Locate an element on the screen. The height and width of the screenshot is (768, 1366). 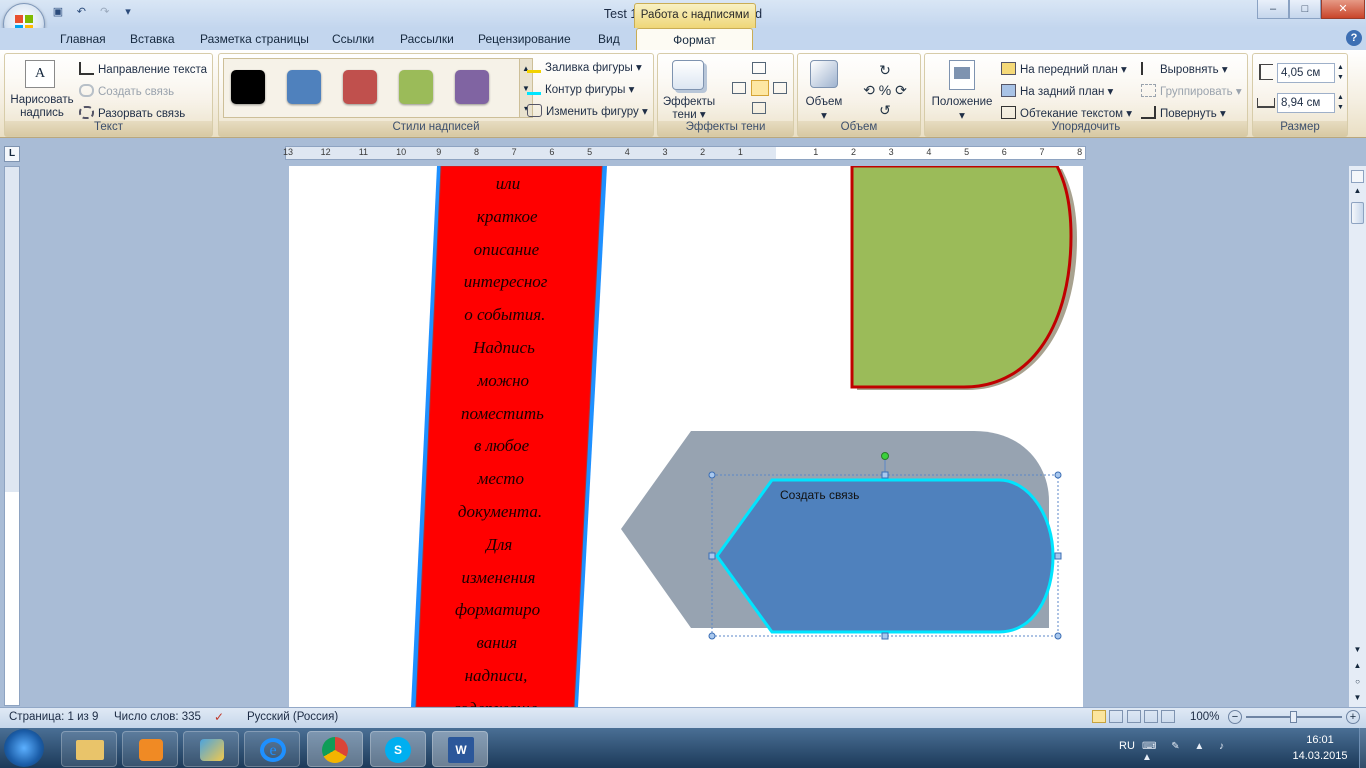
nudge-right-icon is located at coordinates (780, 88).